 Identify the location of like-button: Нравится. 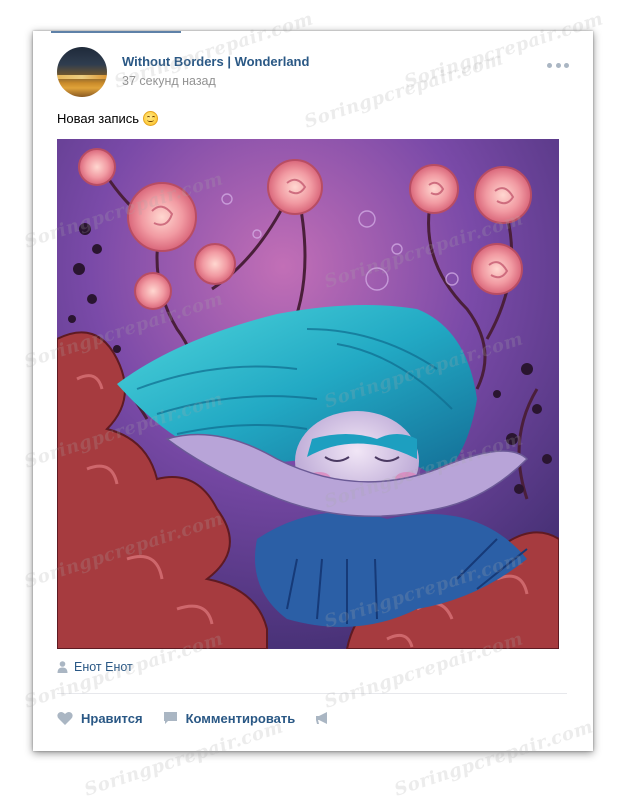
(100, 718).